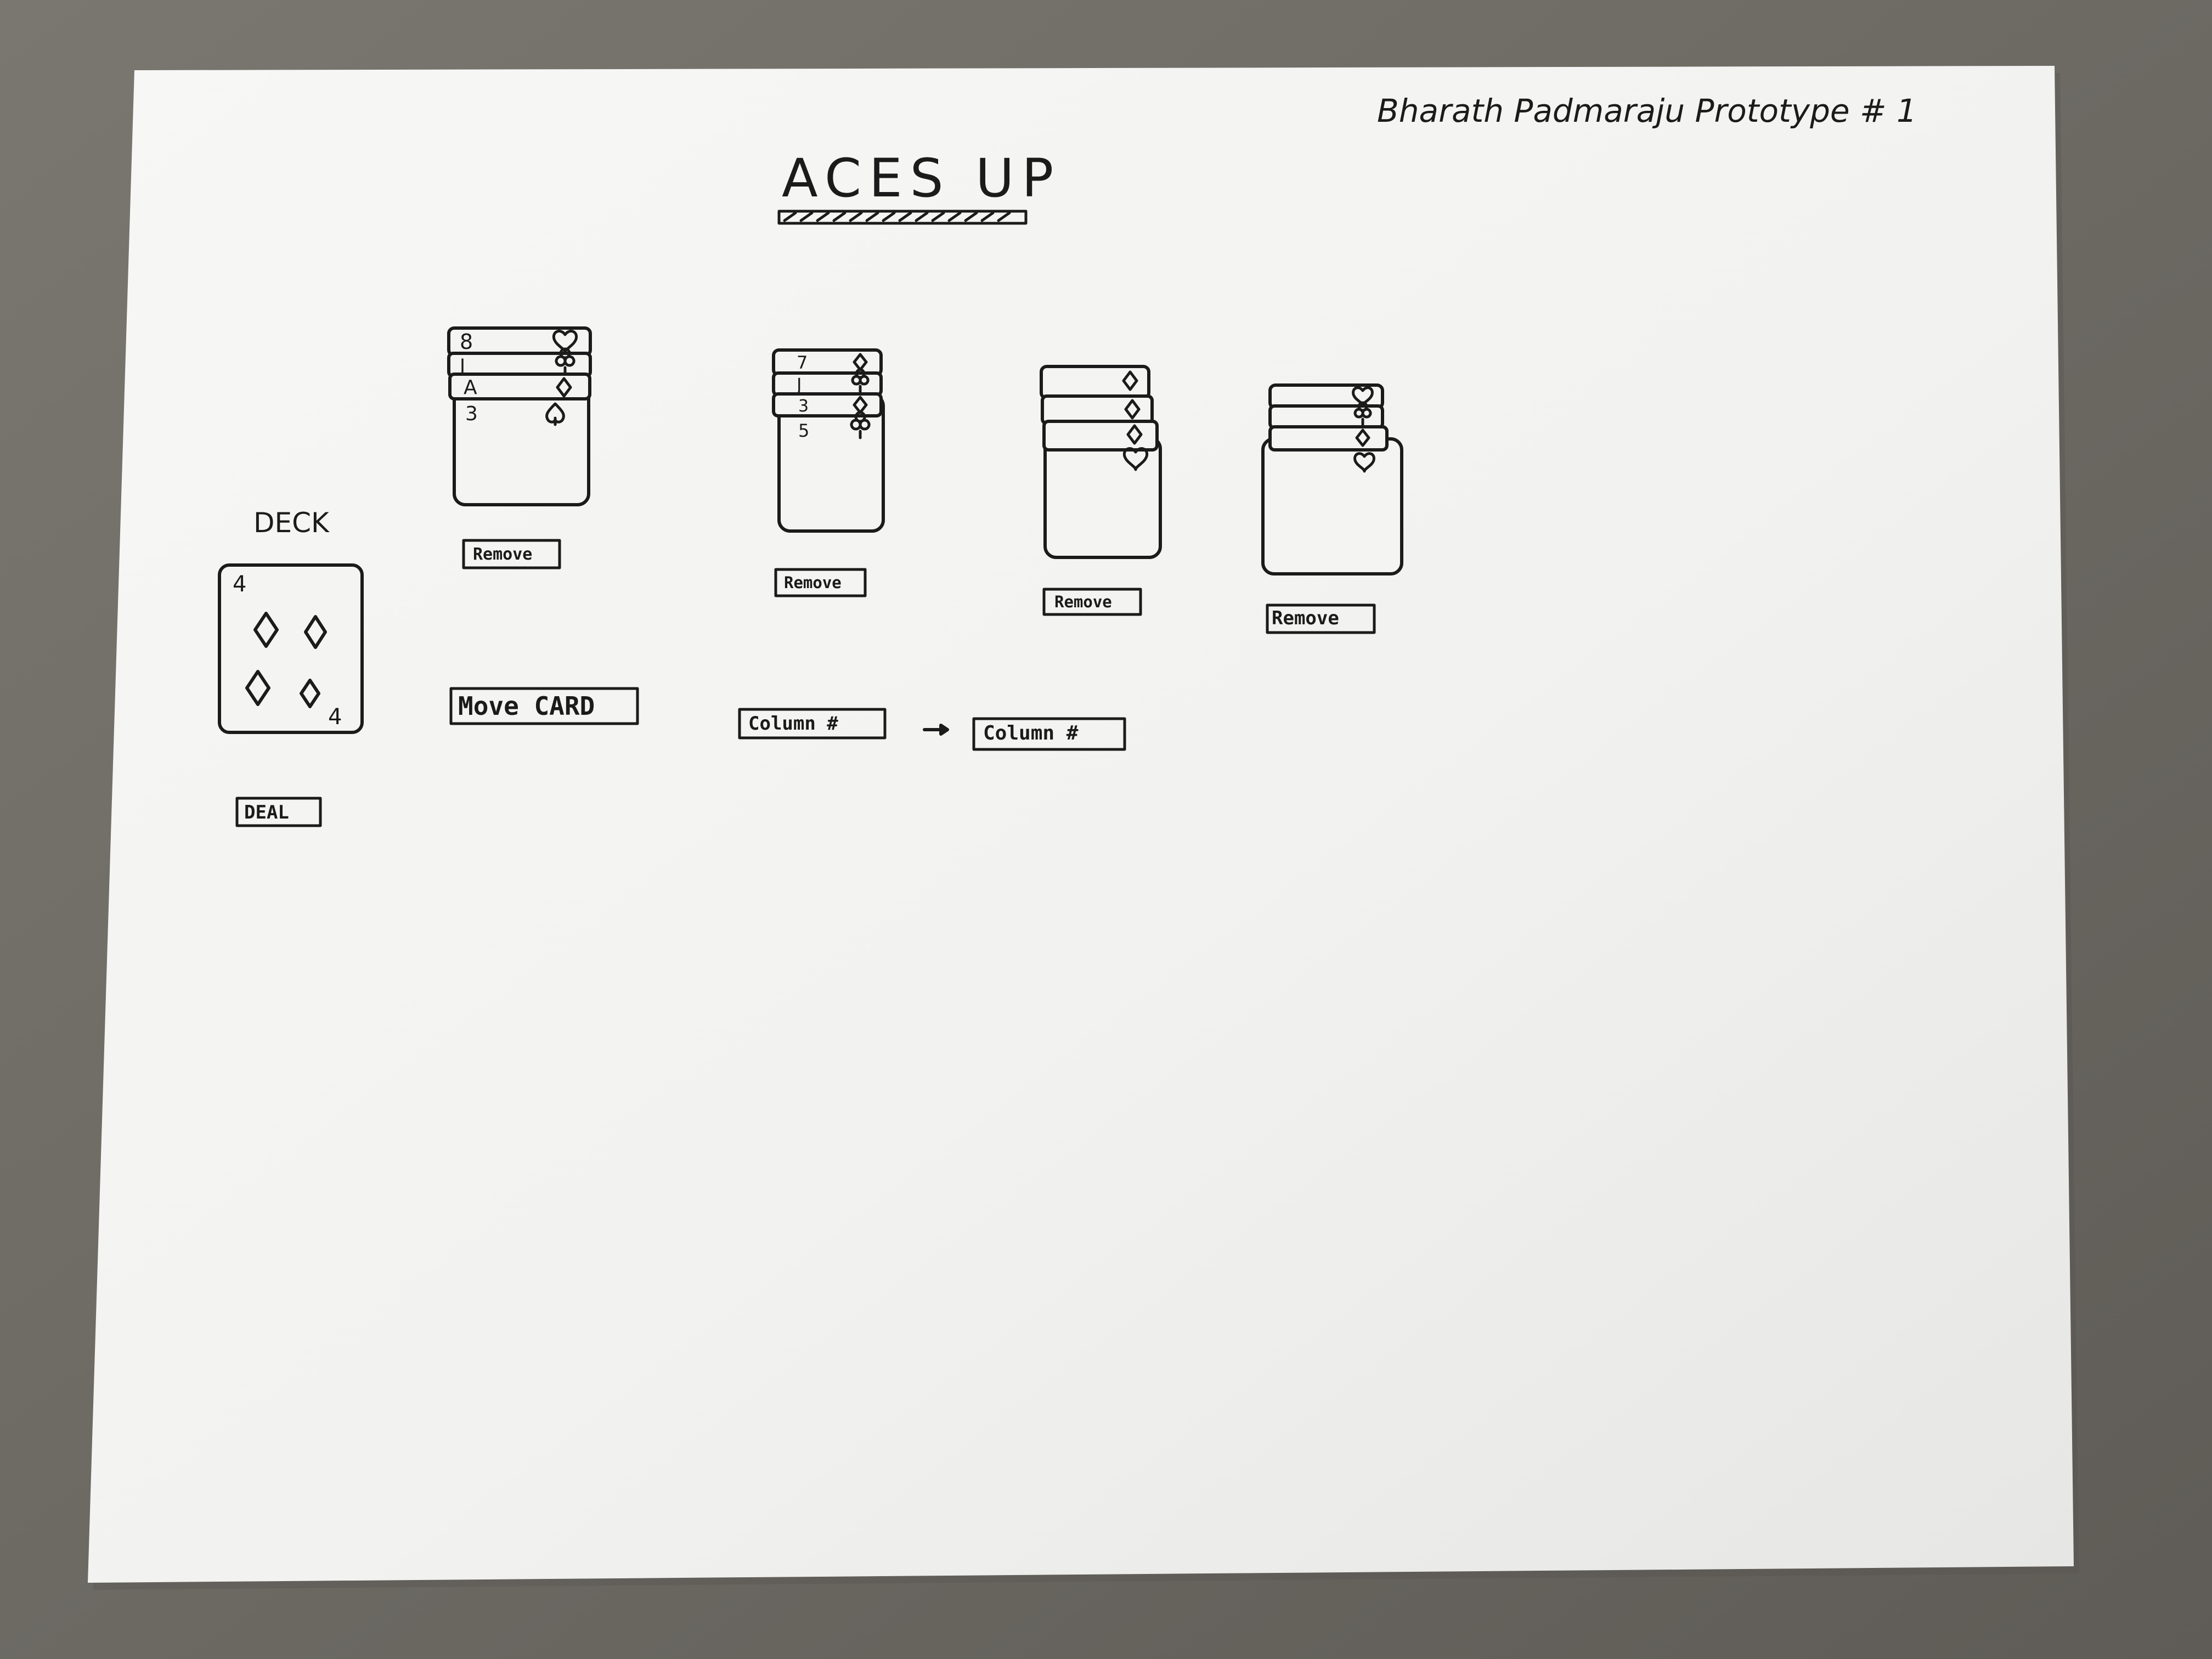 This screenshot has height=1659, width=2212. Describe the element at coordinates (828, 405) in the screenshot. I see `card-row: 3` at that location.